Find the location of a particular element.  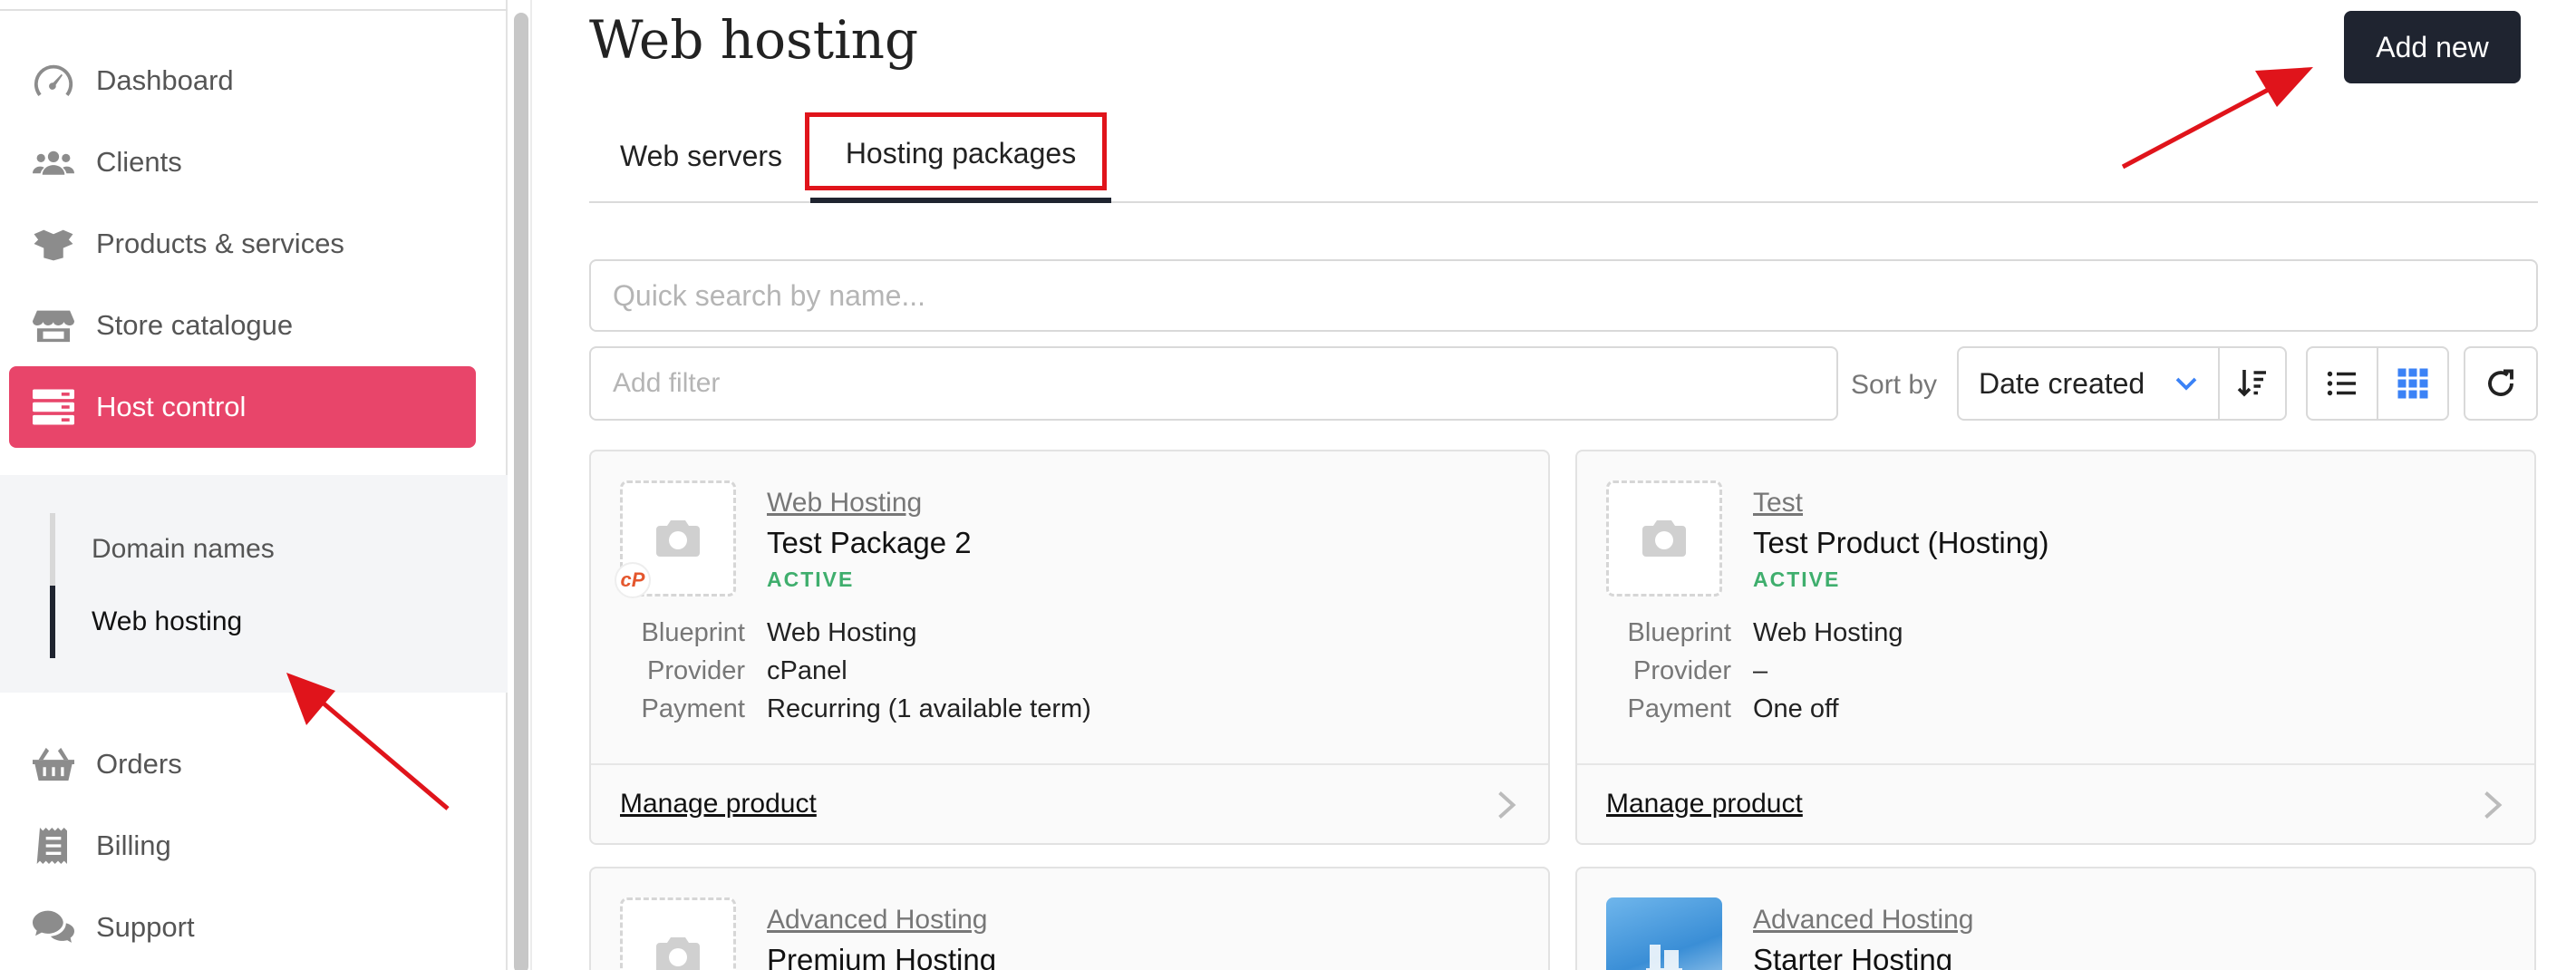

sidebar-item-host-control: Host control is located at coordinates (242, 407).